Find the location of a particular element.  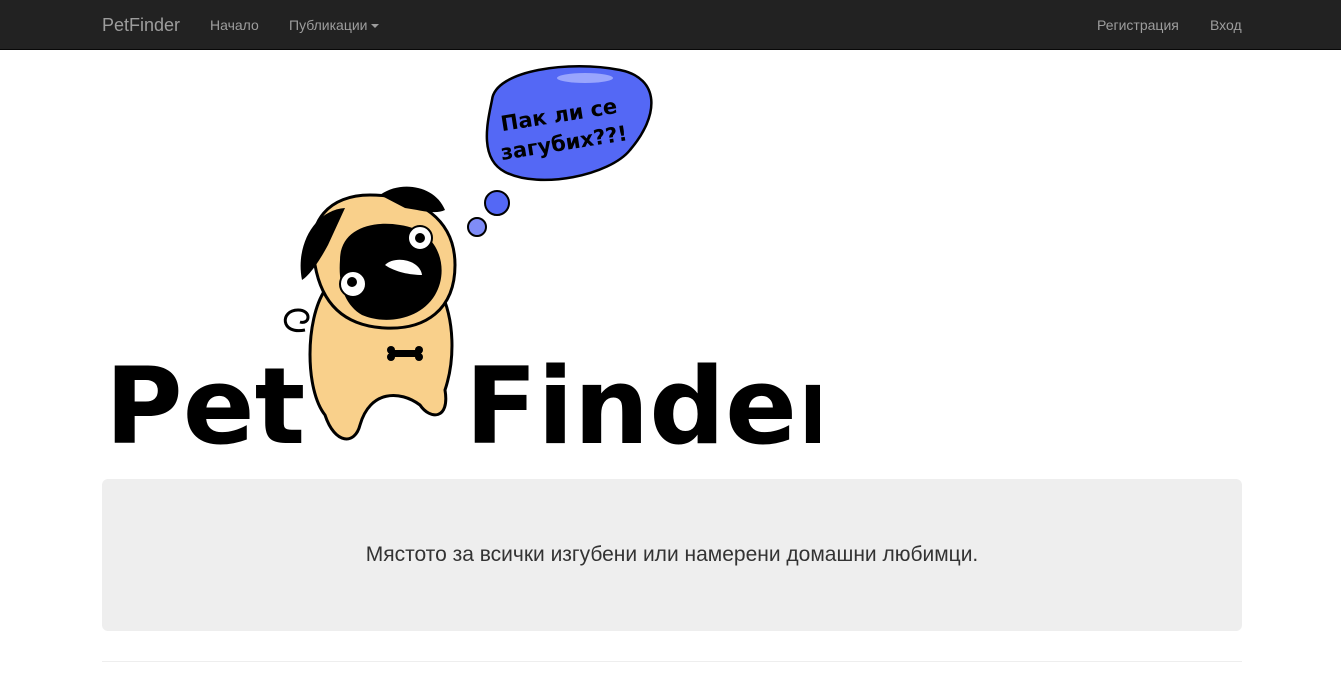

nav-publications-label: Публикации is located at coordinates (328, 25).